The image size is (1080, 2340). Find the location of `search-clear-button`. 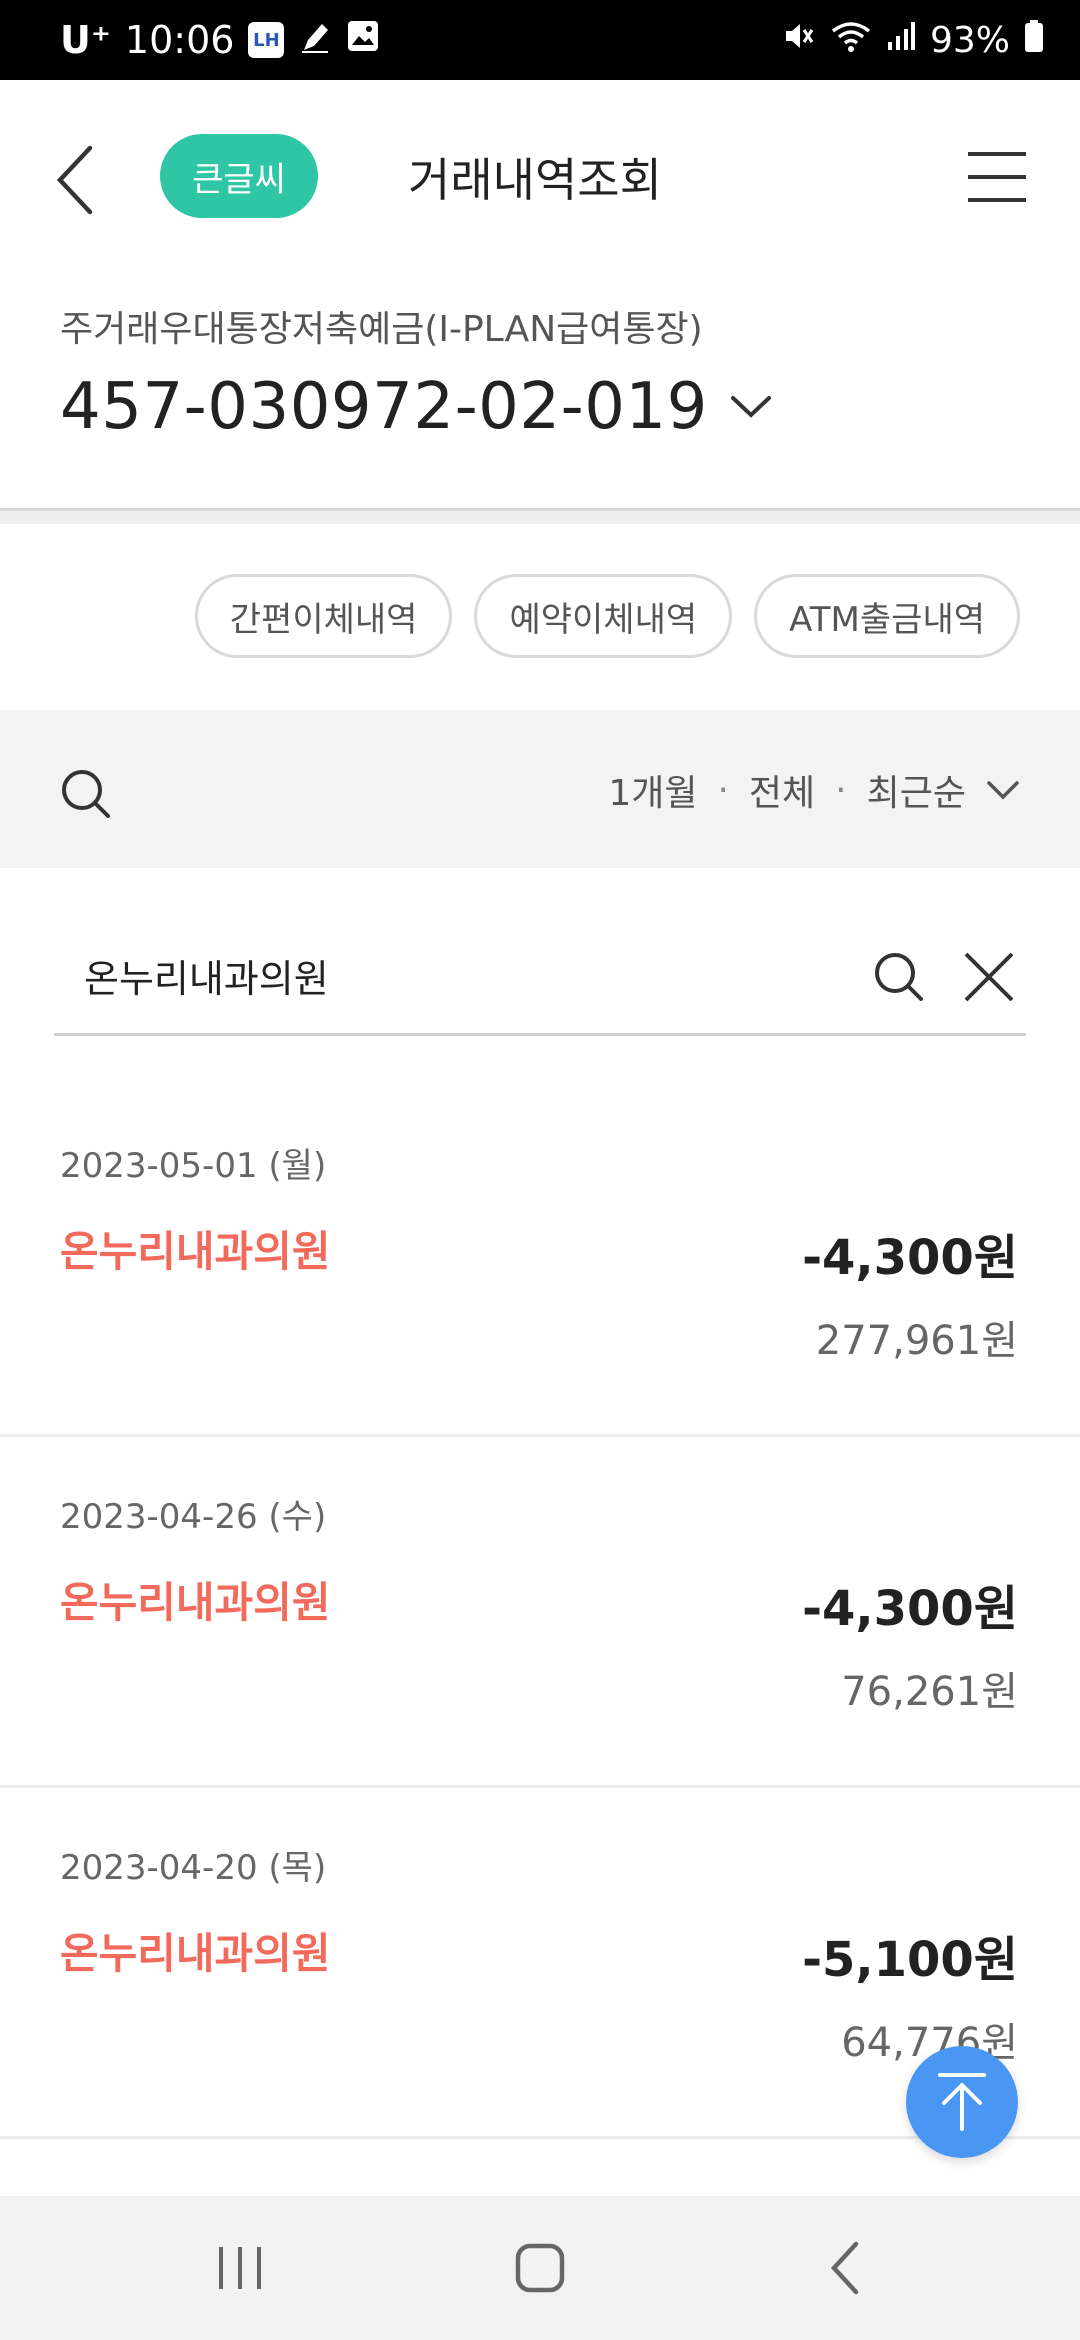

search-clear-button is located at coordinates (989, 977).